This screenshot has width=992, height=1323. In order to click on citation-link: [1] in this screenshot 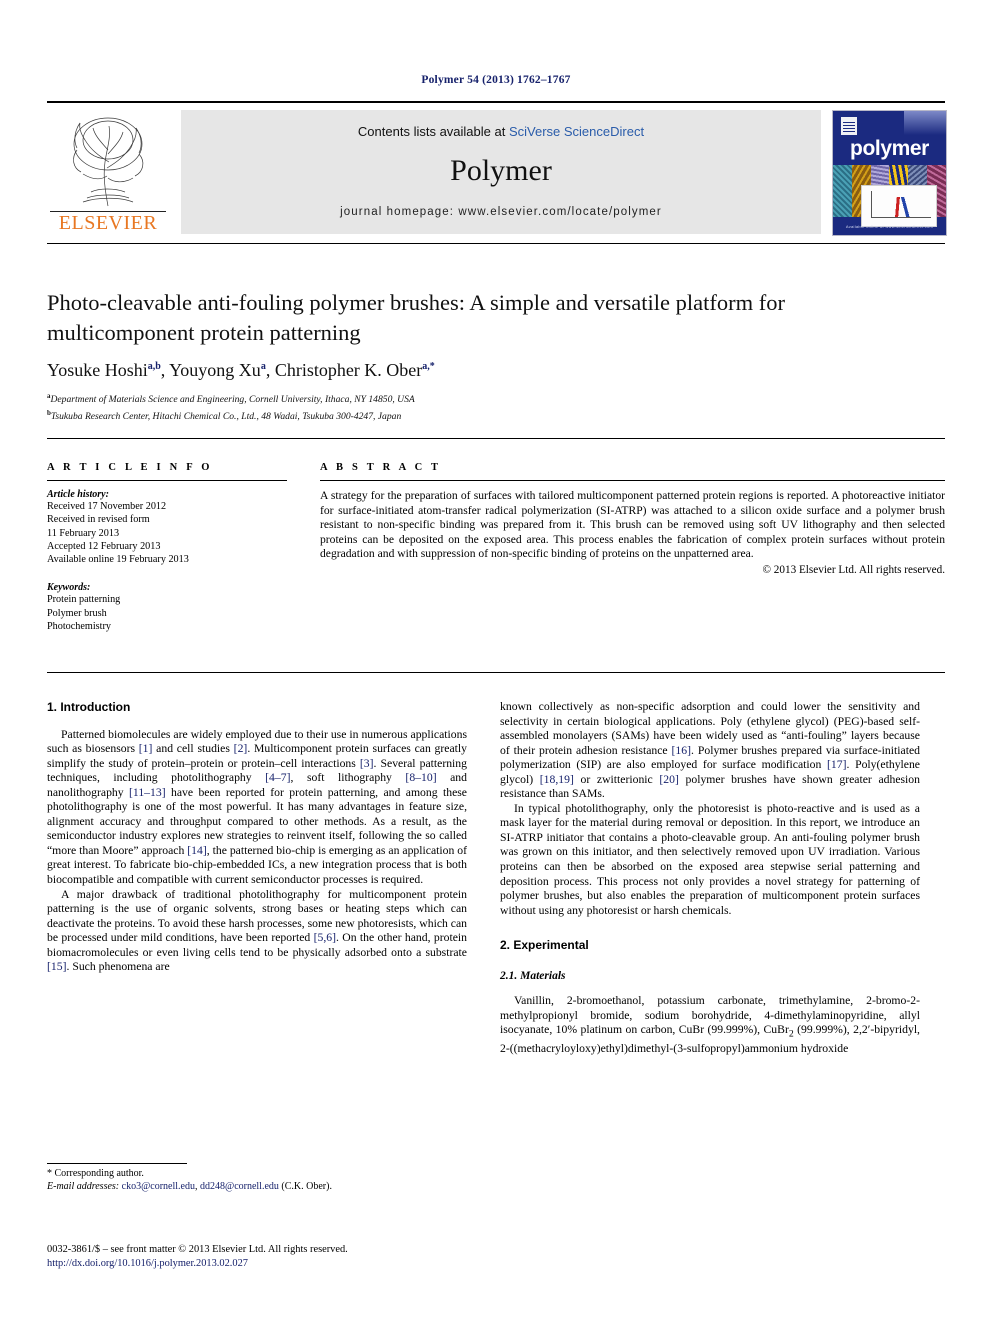, I will do `click(146, 748)`.